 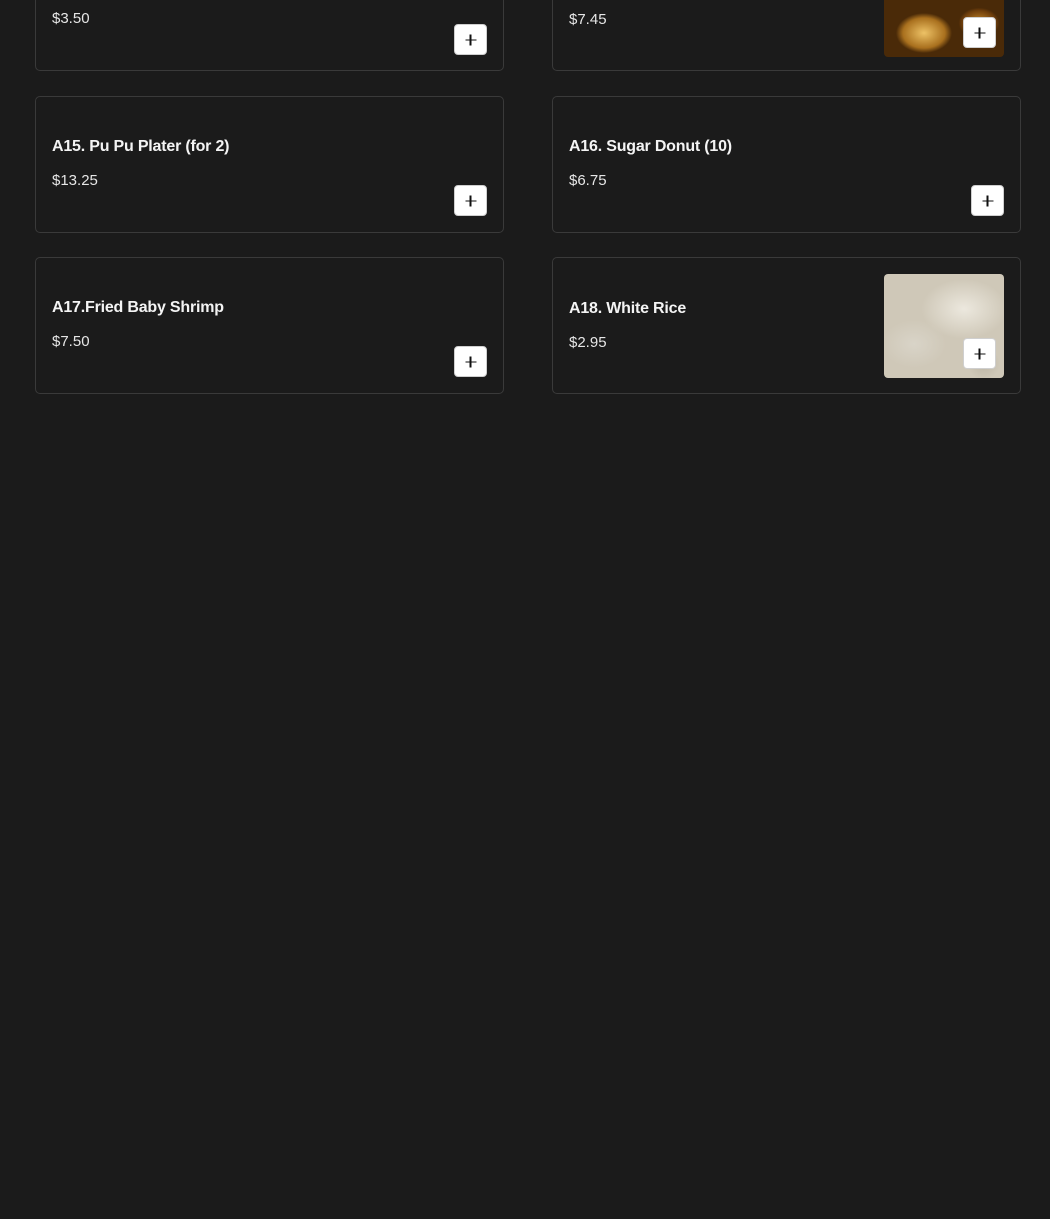 I want to click on item-price: $7.45, so click(x=588, y=19).